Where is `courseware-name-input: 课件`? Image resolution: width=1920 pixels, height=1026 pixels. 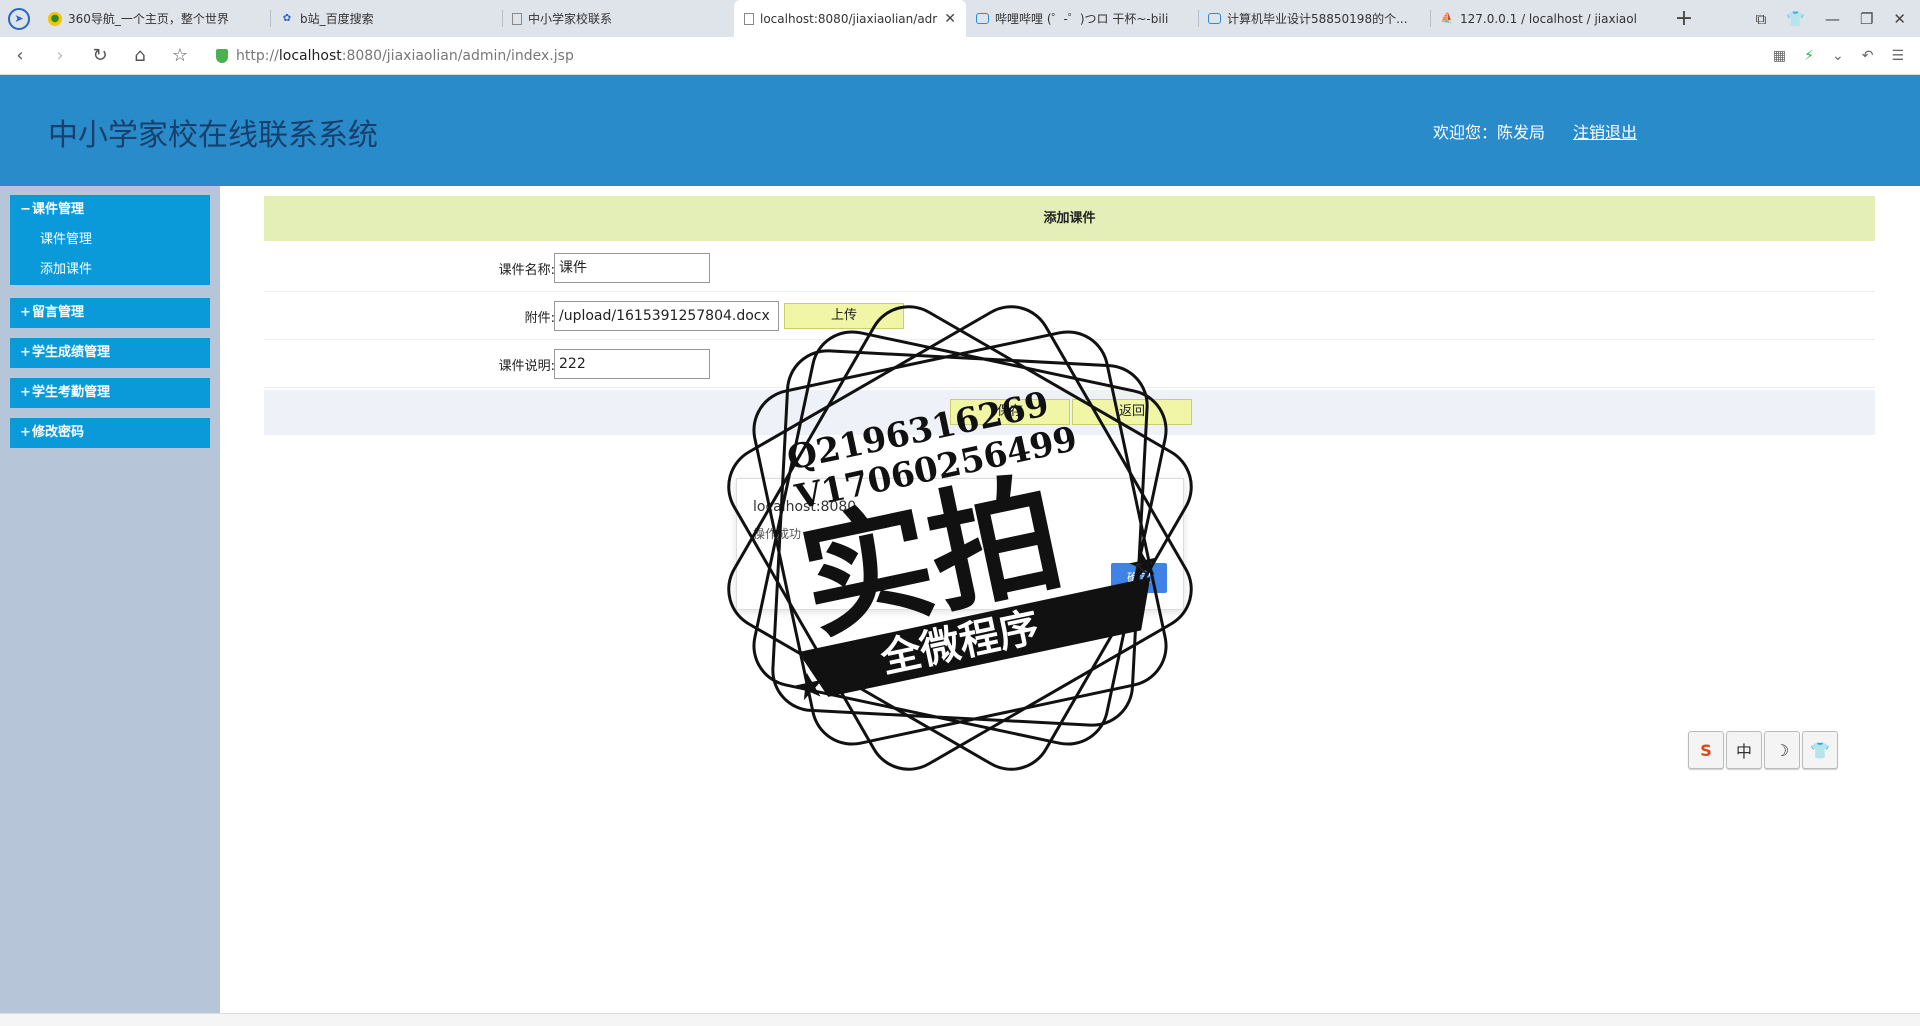 courseware-name-input: 课件 is located at coordinates (632, 268).